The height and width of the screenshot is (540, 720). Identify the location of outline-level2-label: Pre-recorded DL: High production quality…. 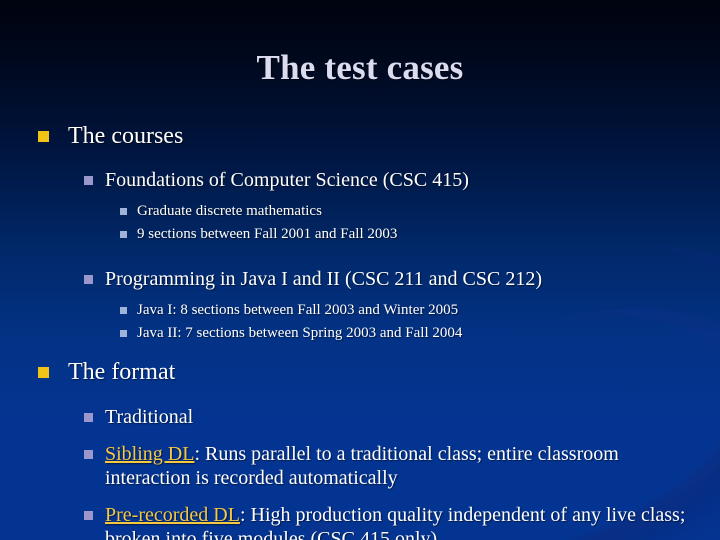
(396, 521).